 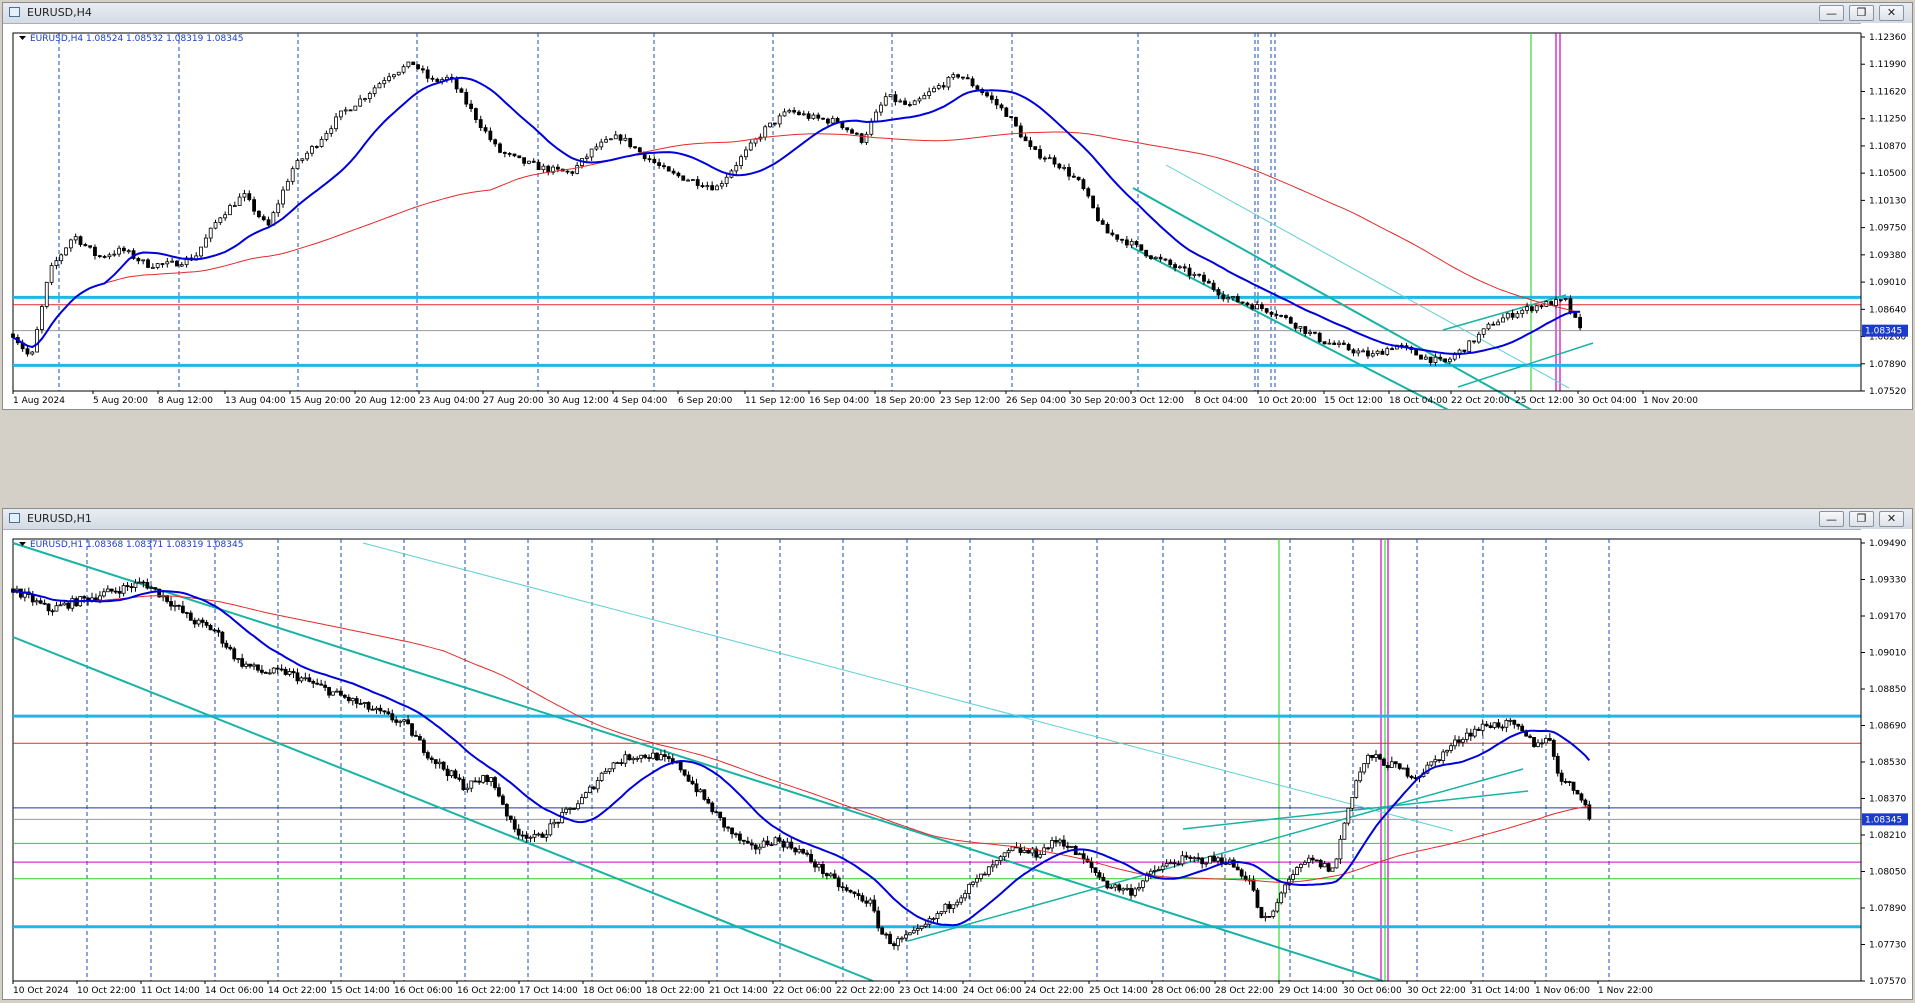 I want to click on y-tick-label: 1.08050, so click(x=1887, y=873).